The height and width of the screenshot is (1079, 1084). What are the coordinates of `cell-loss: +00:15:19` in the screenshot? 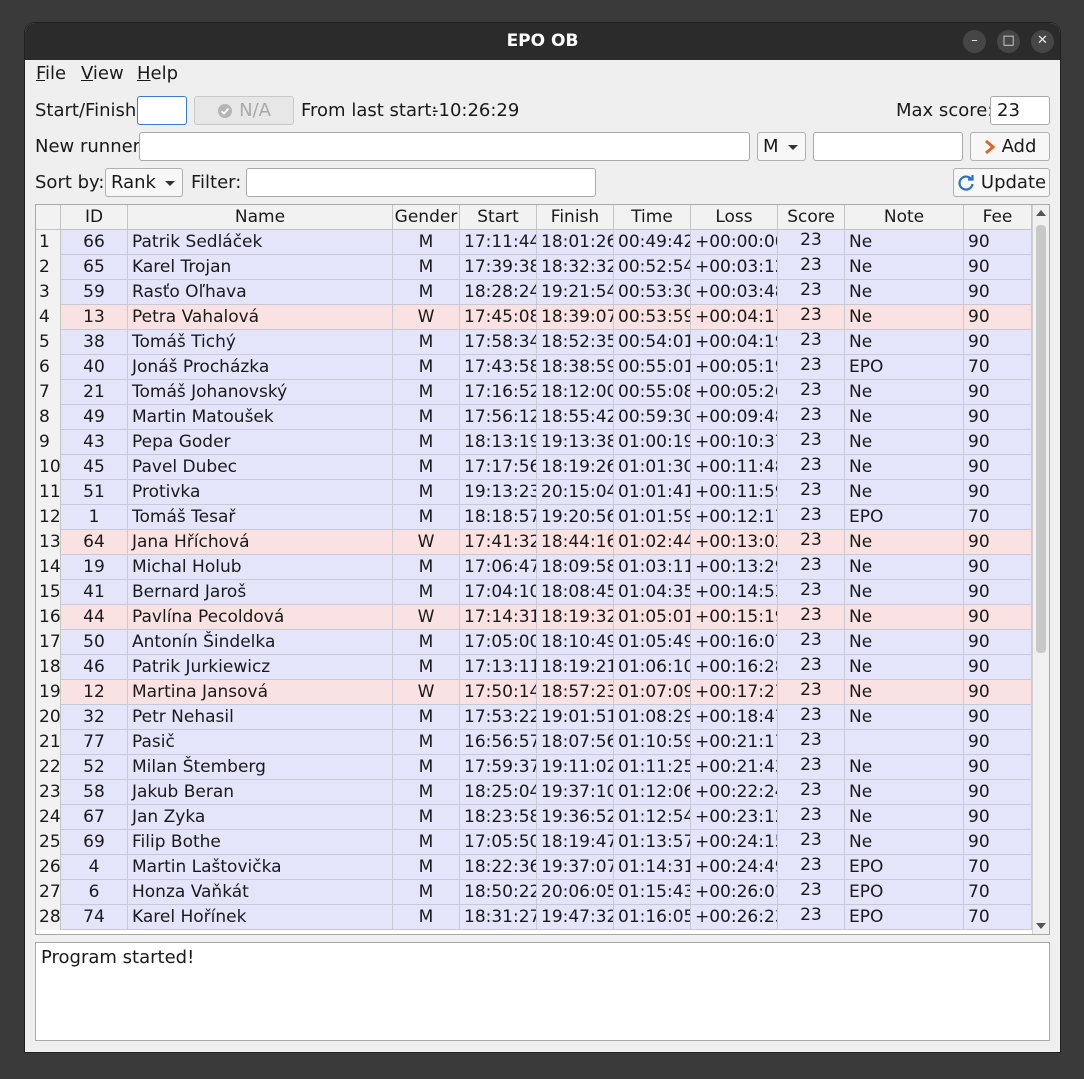 It's located at (734, 617).